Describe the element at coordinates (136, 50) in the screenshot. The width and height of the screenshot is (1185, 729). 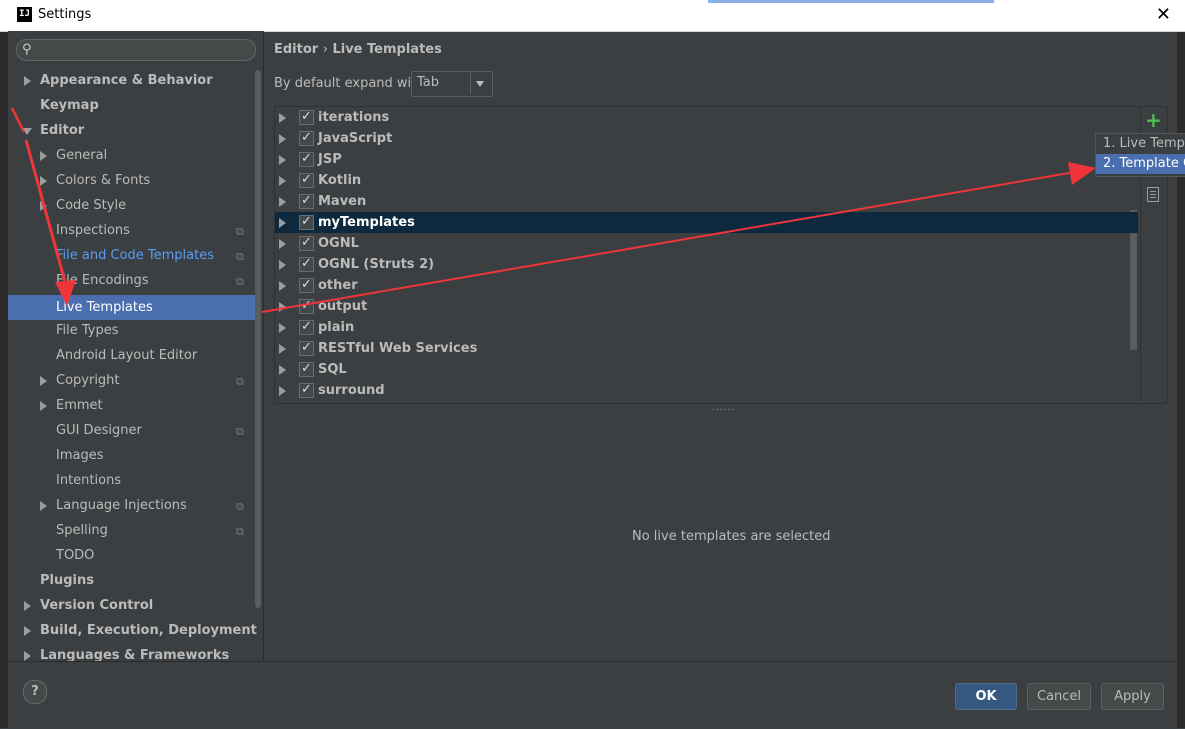
I see `search-input` at that location.